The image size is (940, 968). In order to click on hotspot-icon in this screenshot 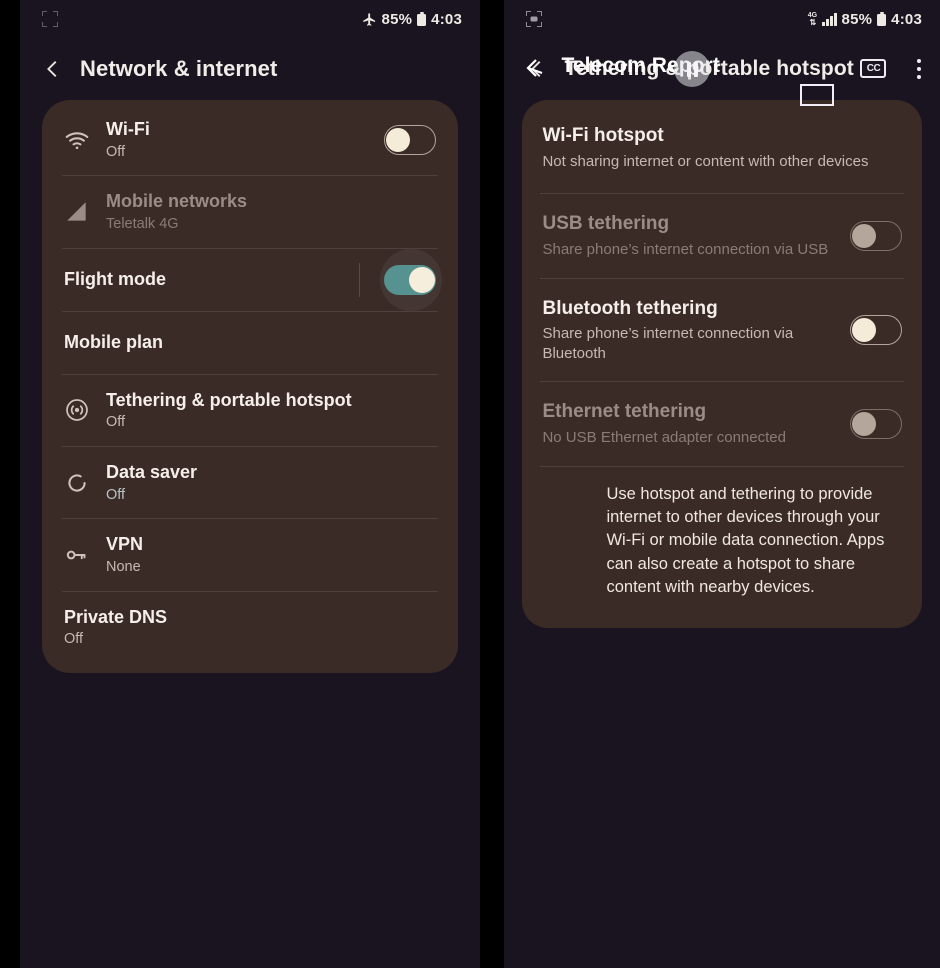, I will do `click(85, 410)`.